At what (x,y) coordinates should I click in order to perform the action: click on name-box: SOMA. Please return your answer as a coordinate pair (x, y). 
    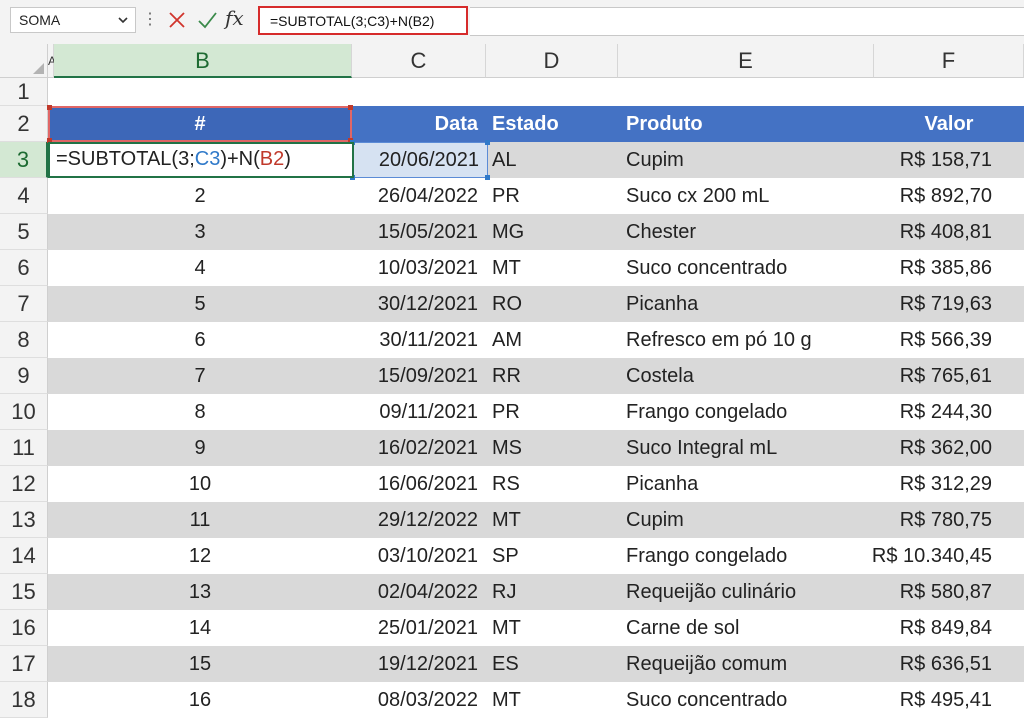
    Looking at the image, I should click on (73, 20).